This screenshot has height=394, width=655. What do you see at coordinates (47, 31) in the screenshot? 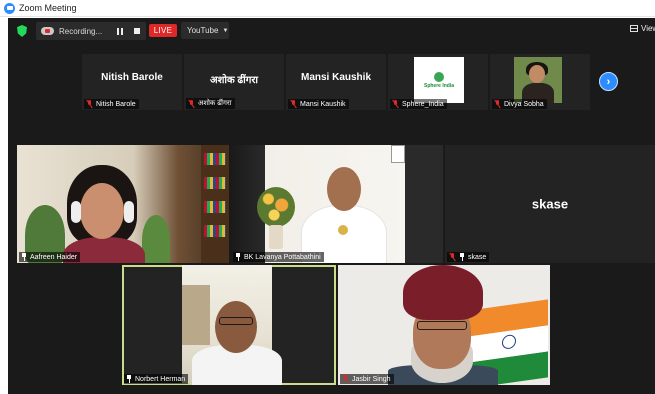
I see `cloud-record-icon` at bounding box center [47, 31].